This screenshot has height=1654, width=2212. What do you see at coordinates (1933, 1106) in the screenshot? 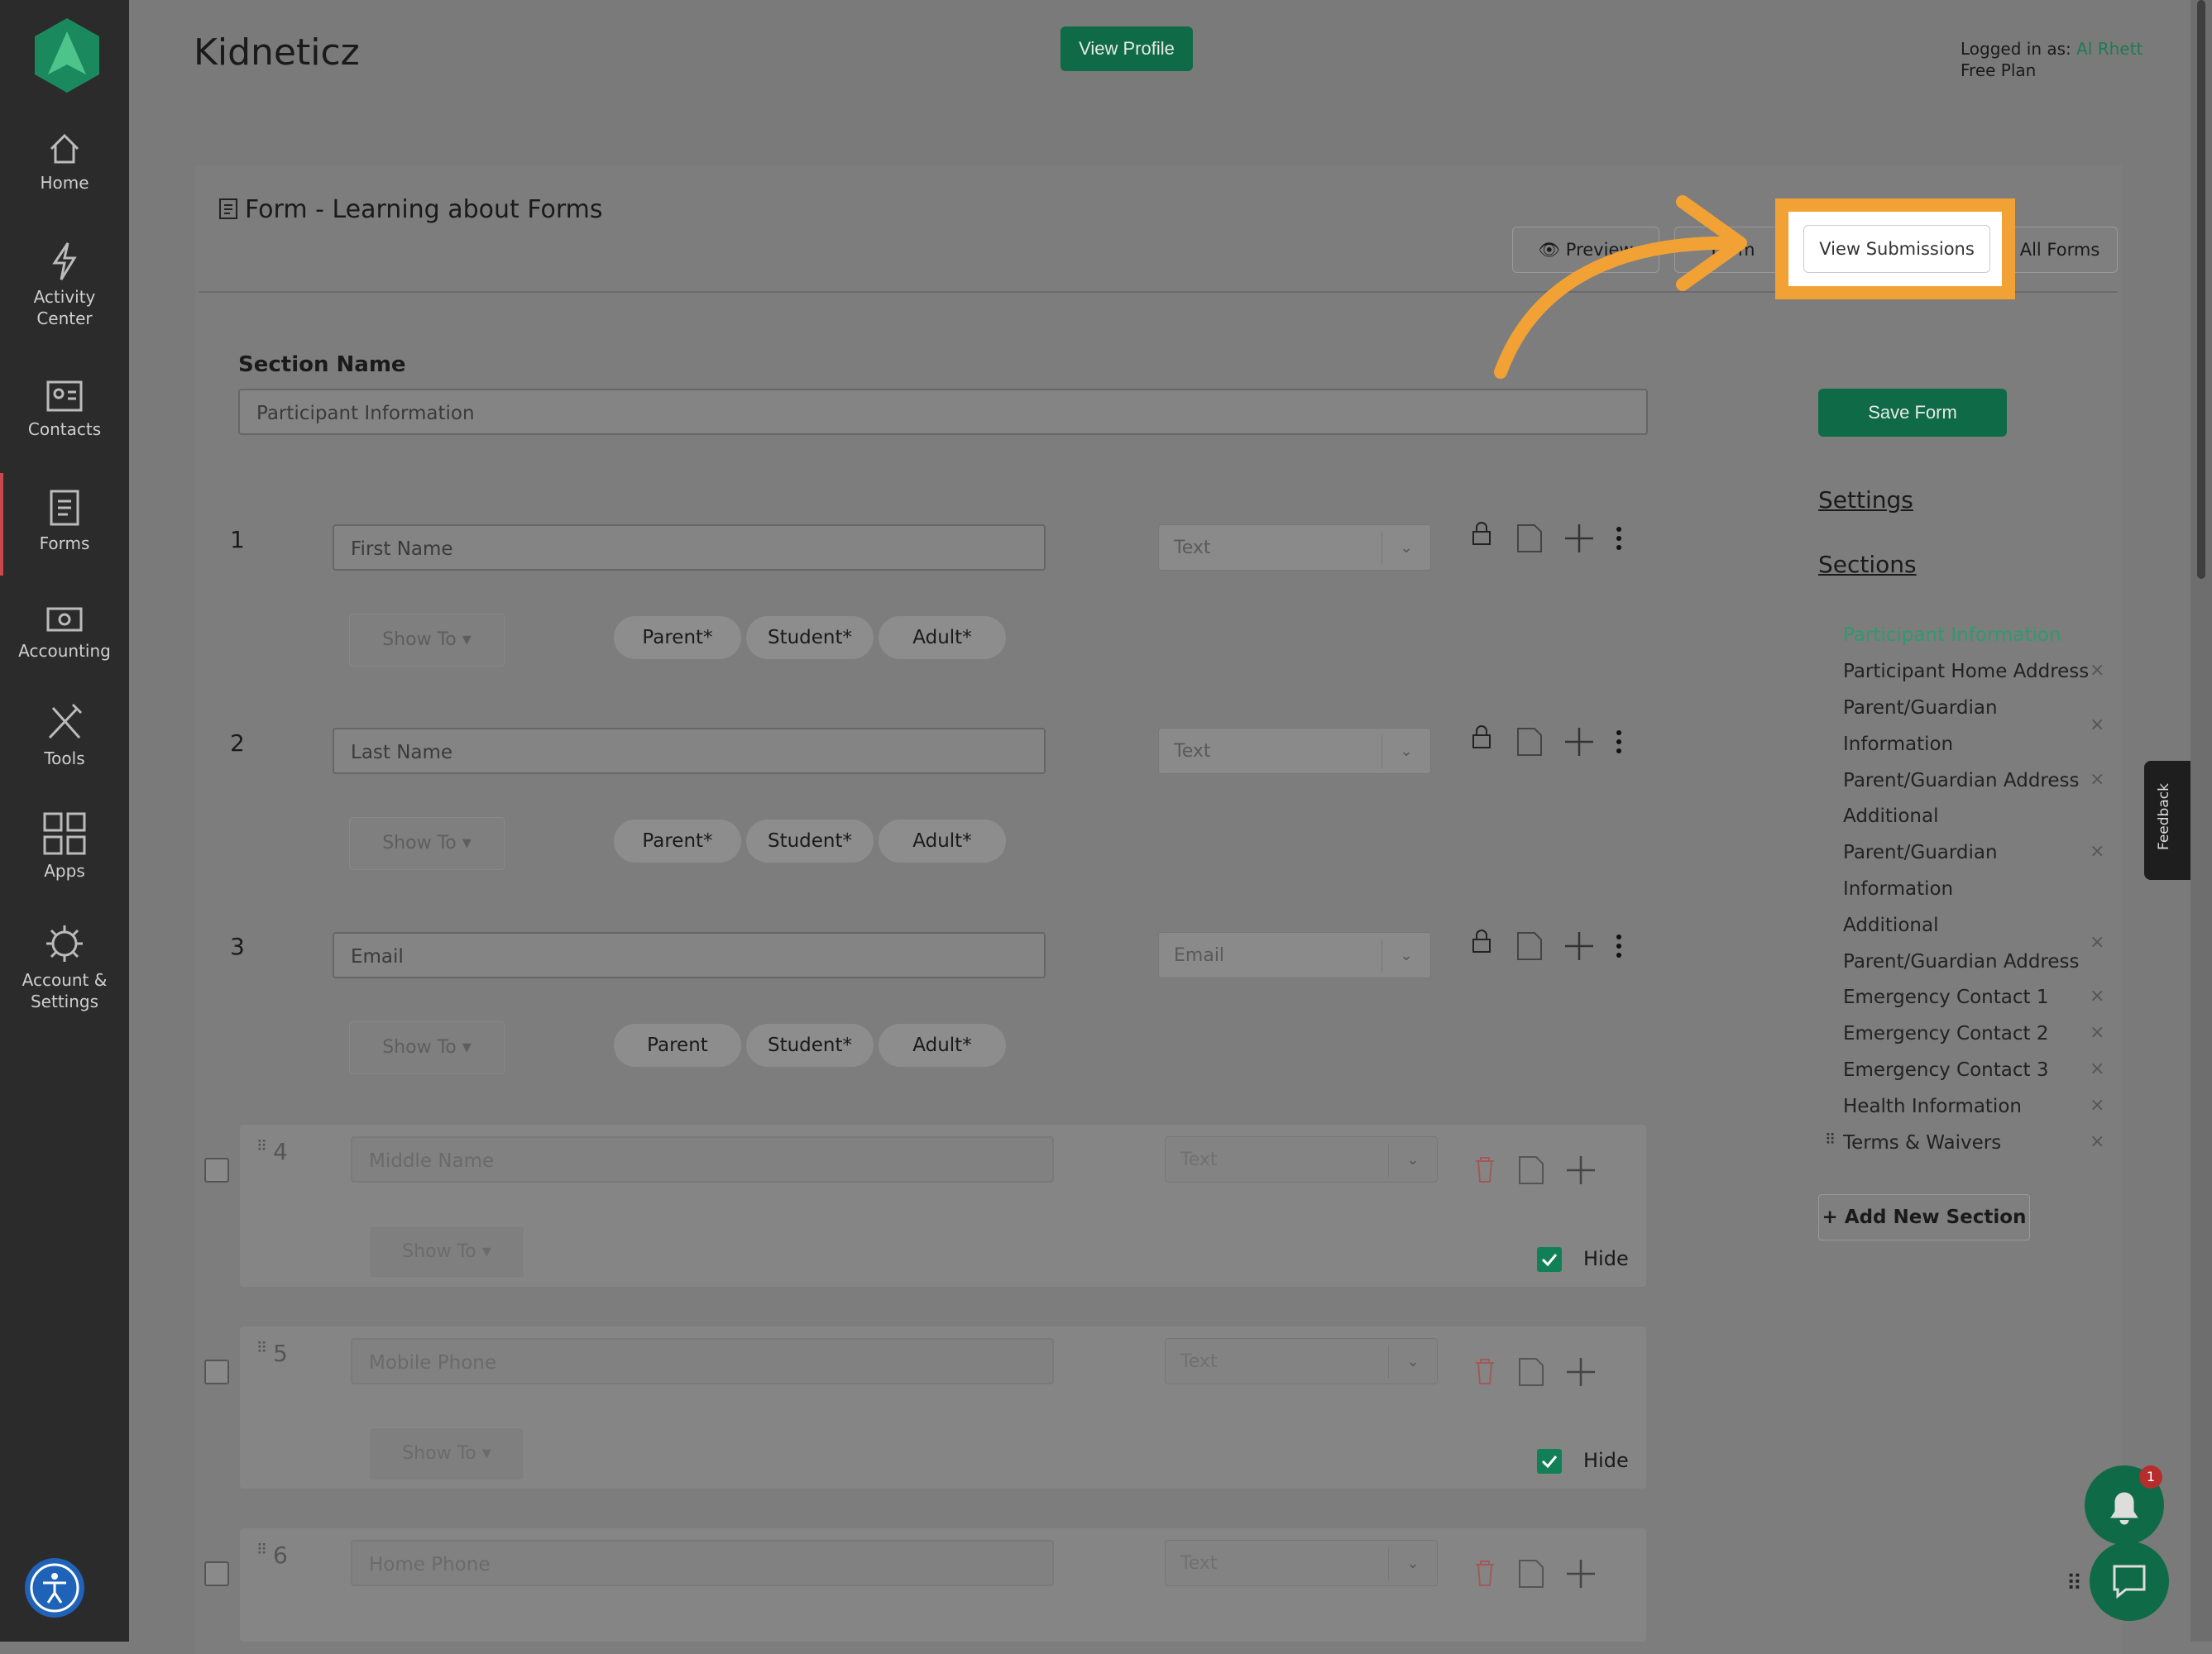
I see `section-item: Health Information` at bounding box center [1933, 1106].